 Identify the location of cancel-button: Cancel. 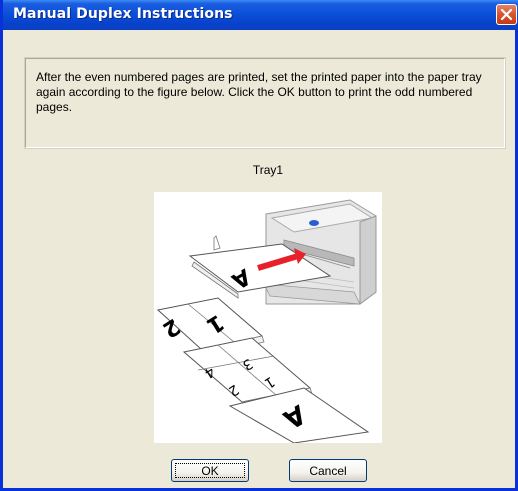
(328, 470).